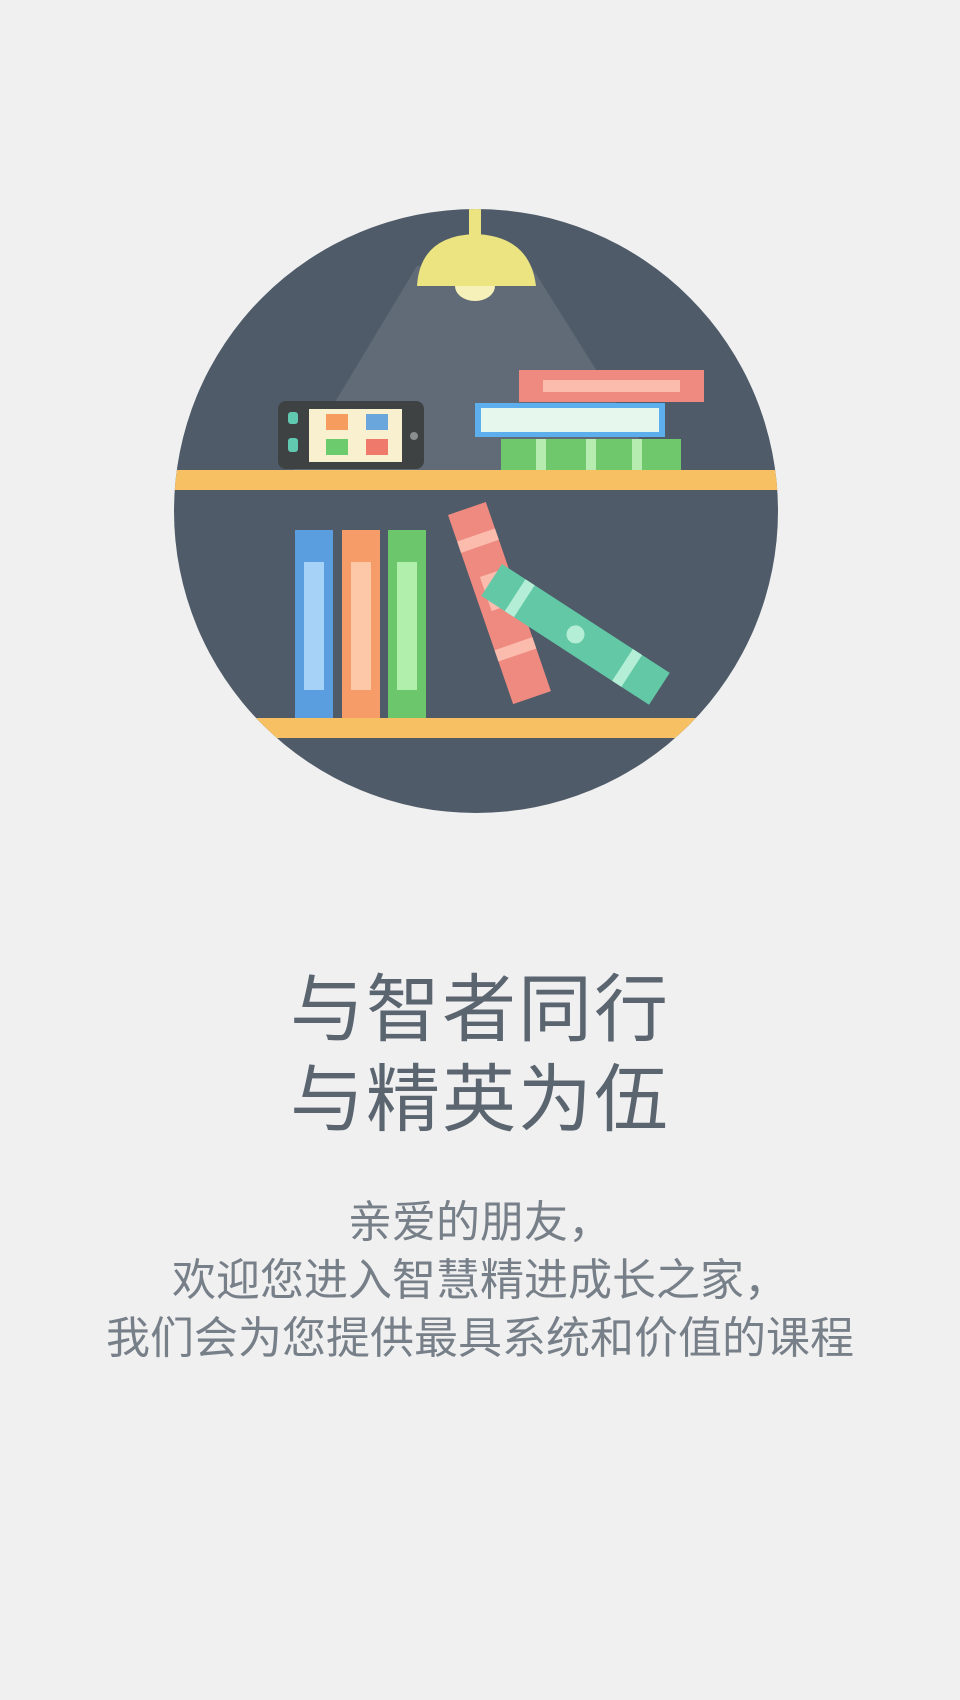 The image size is (960, 1700). Describe the element at coordinates (475, 223) in the screenshot. I see `lamp-cord` at that location.